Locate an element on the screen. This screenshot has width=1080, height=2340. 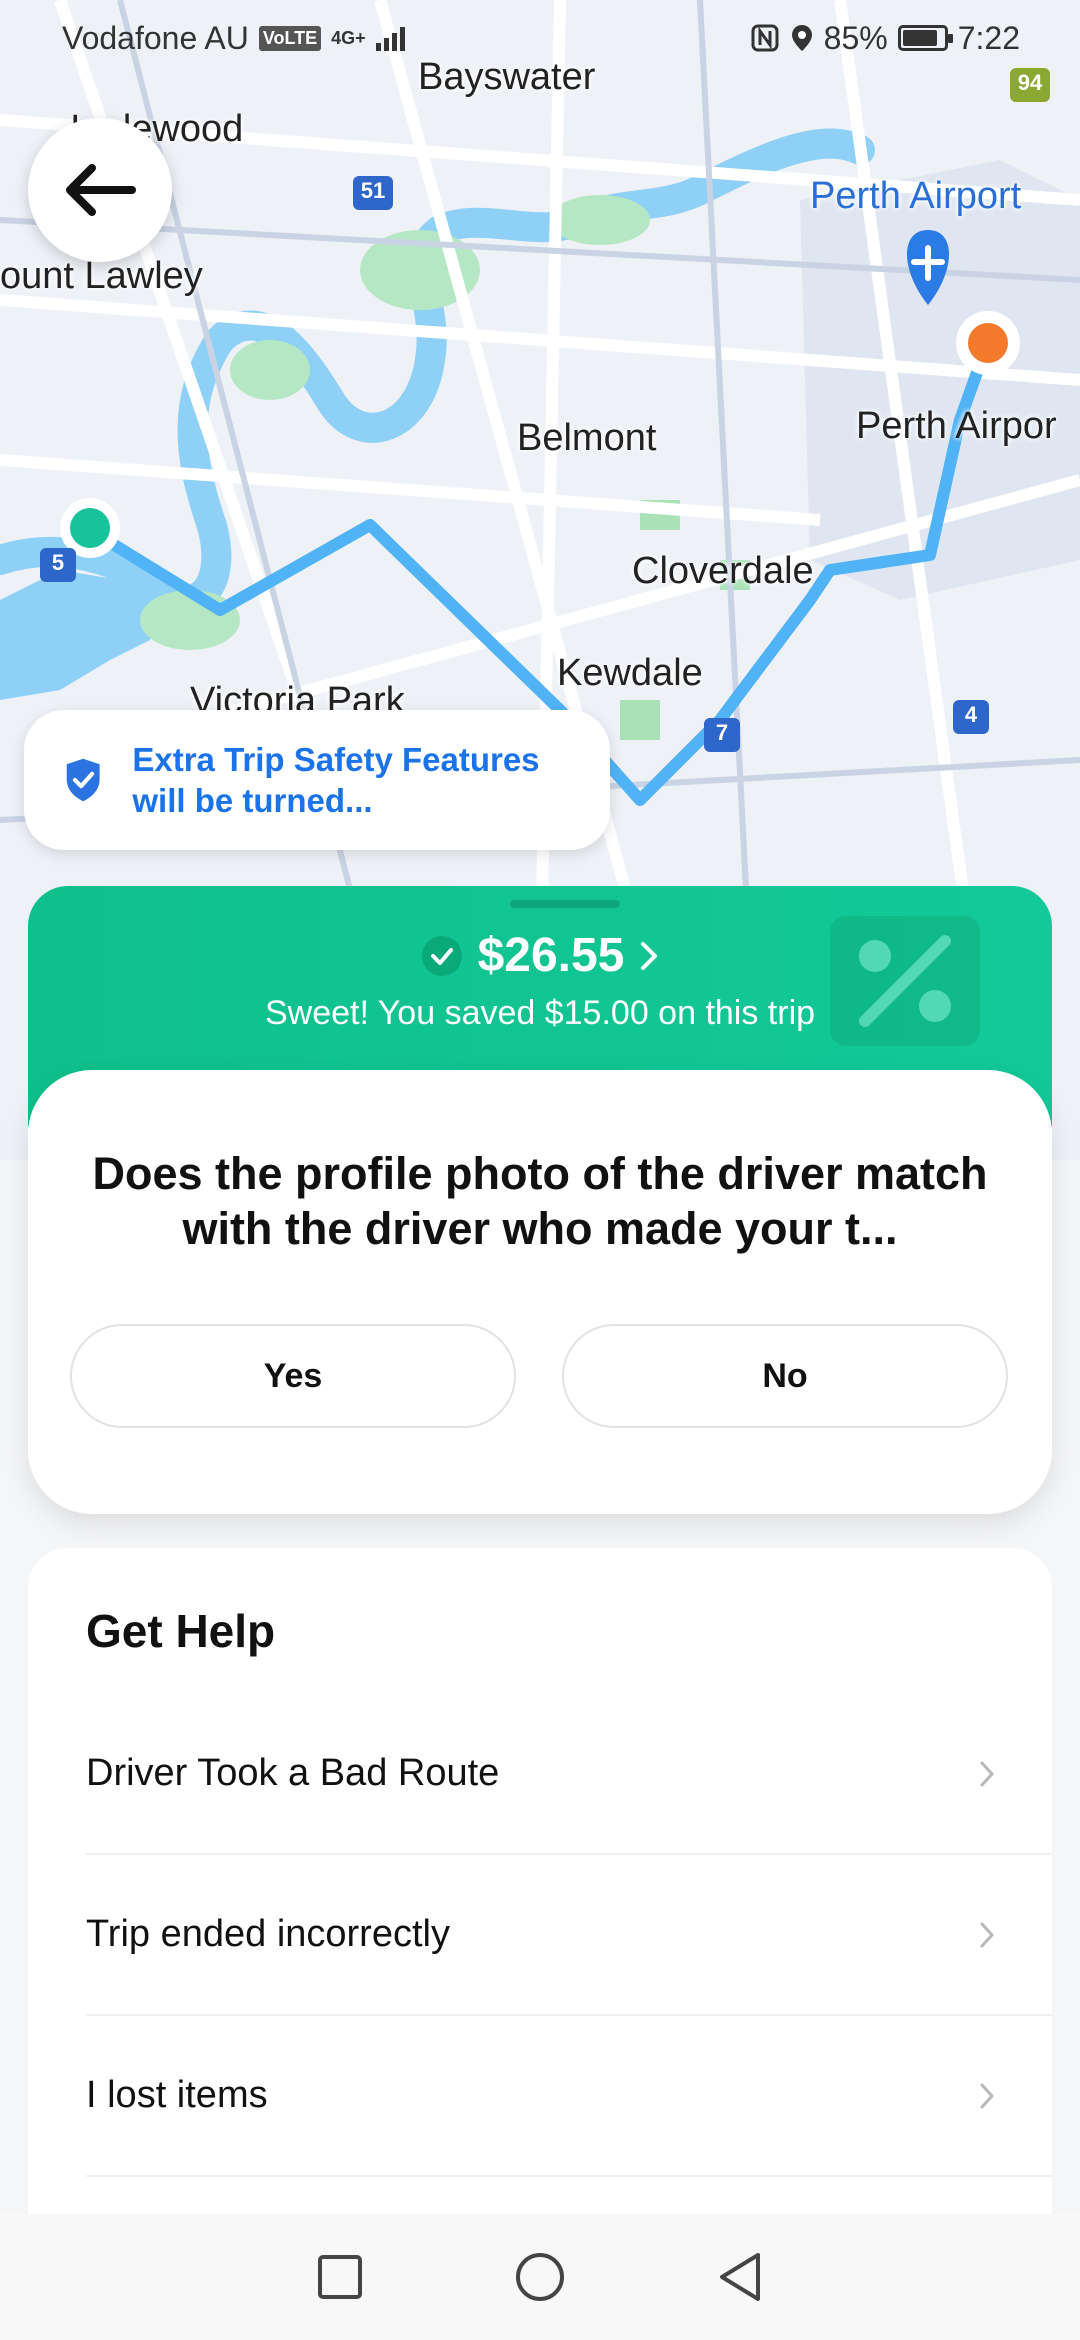
map-label-kewdale: Kewdale is located at coordinates (630, 673).